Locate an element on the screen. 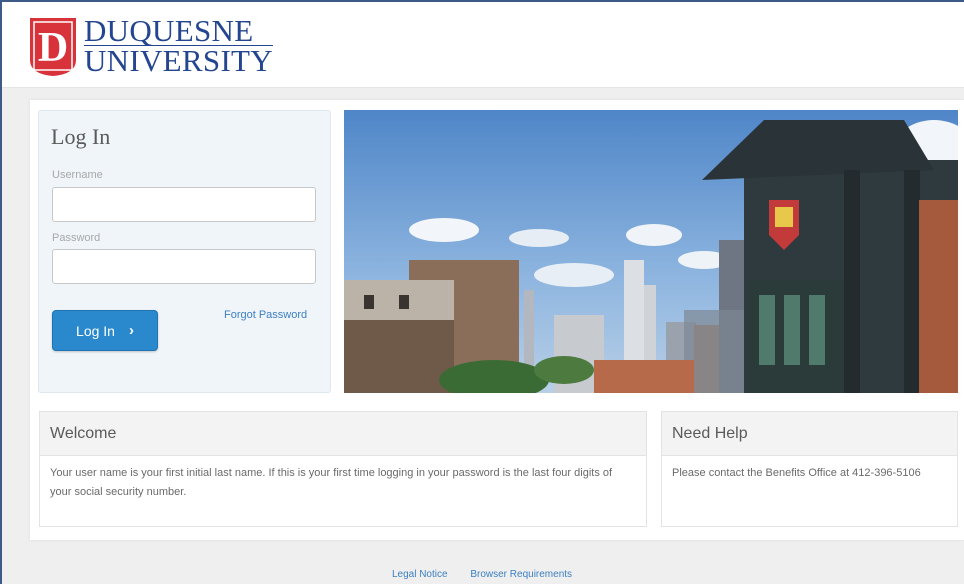 The width and height of the screenshot is (964, 584). university-name-line2: UNIVERSITY is located at coordinates (178, 60).